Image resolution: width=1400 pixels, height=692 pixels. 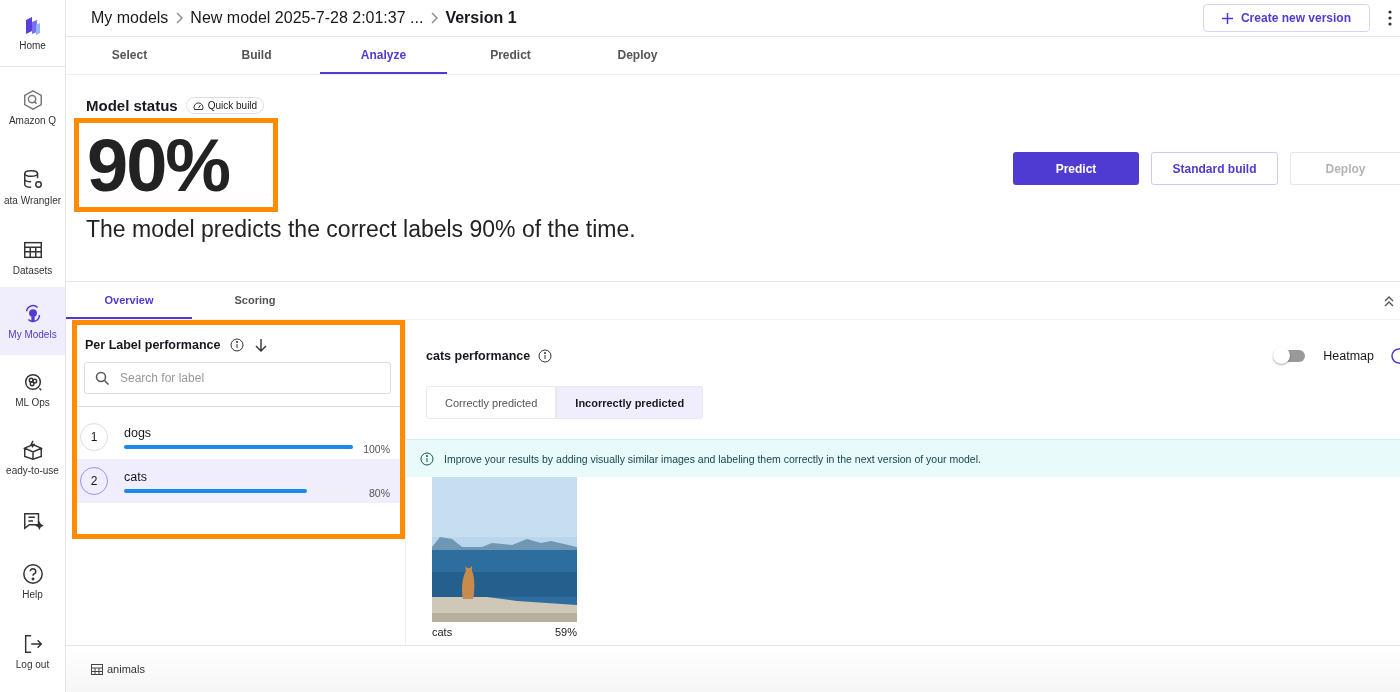 What do you see at coordinates (129, 300) in the screenshot?
I see `tab: Overview` at bounding box center [129, 300].